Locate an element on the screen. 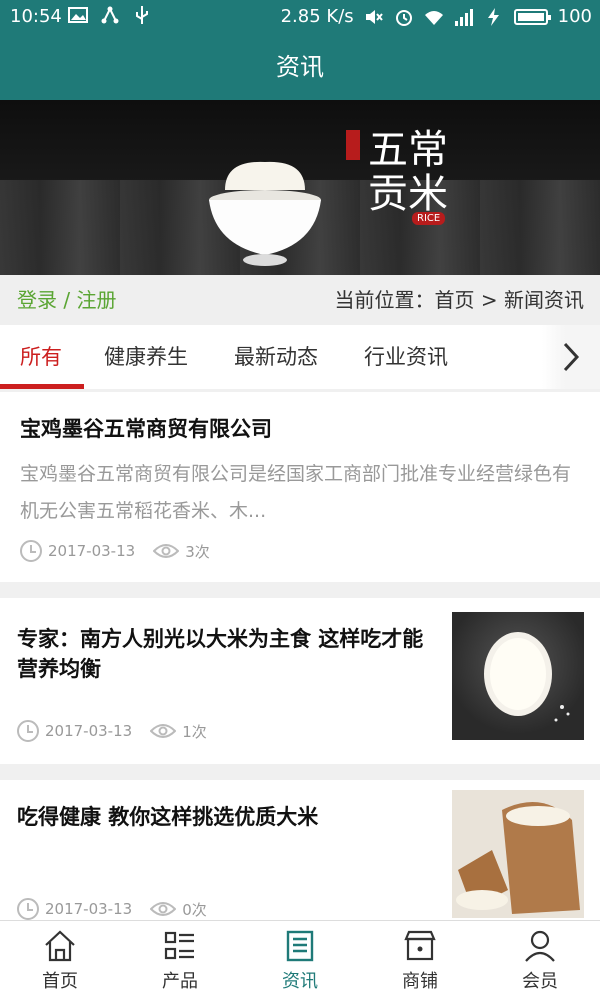  shop-icon is located at coordinates (420, 945).